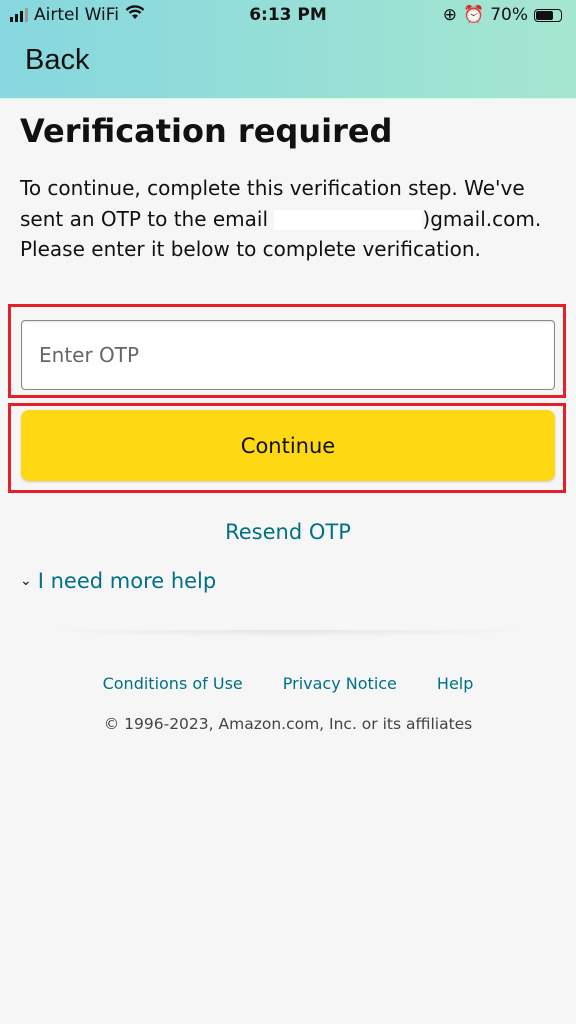 This screenshot has height=1024, width=576. Describe the element at coordinates (348, 220) in the screenshot. I see `redacted-email` at that location.